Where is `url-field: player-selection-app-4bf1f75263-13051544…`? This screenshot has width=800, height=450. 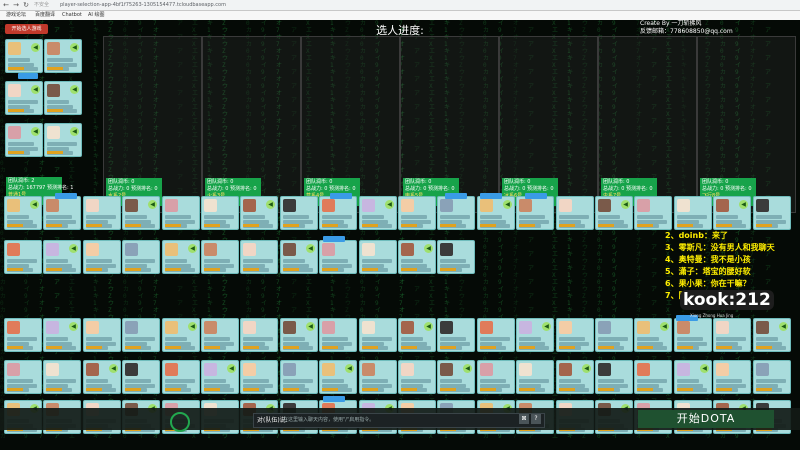 url-field: player-selection-app-4bf1f75263-13051544… is located at coordinates (143, 5).